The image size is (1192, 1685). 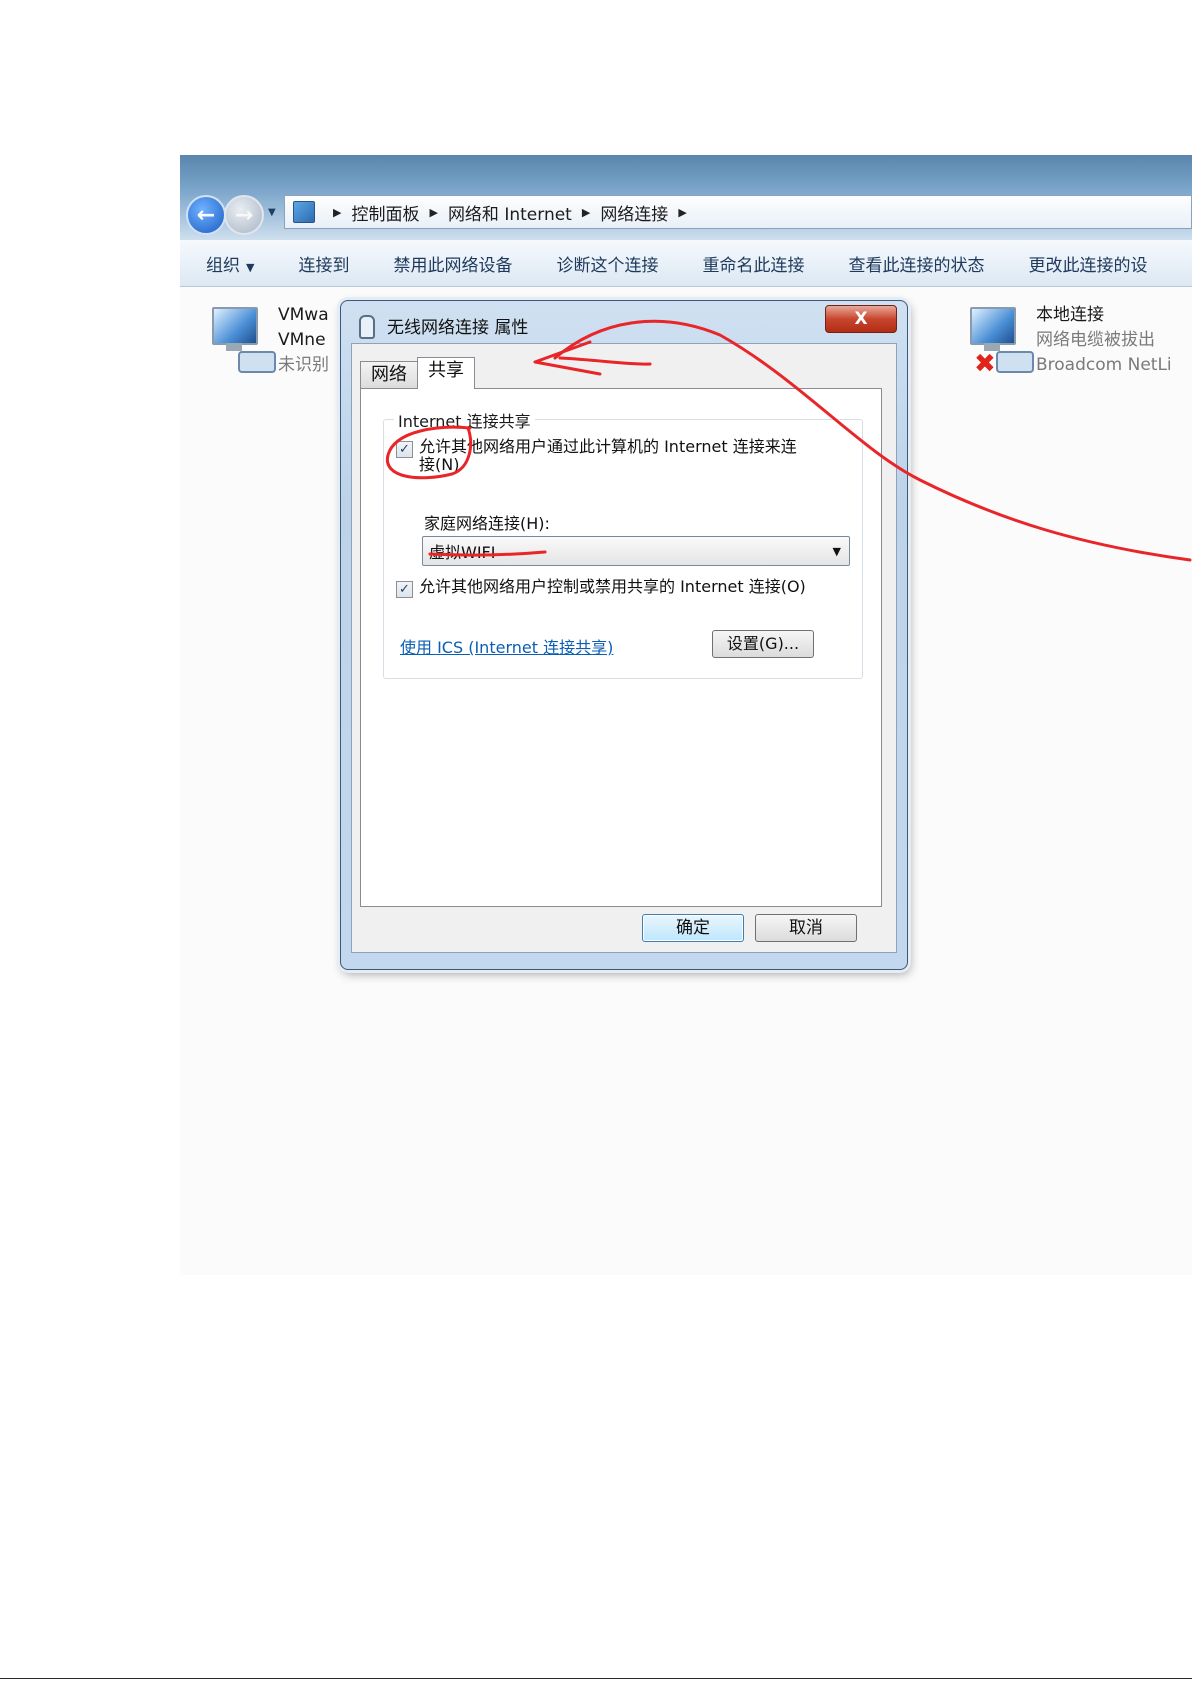 What do you see at coordinates (223, 265) in the screenshot?
I see `organize-label: 组织` at bounding box center [223, 265].